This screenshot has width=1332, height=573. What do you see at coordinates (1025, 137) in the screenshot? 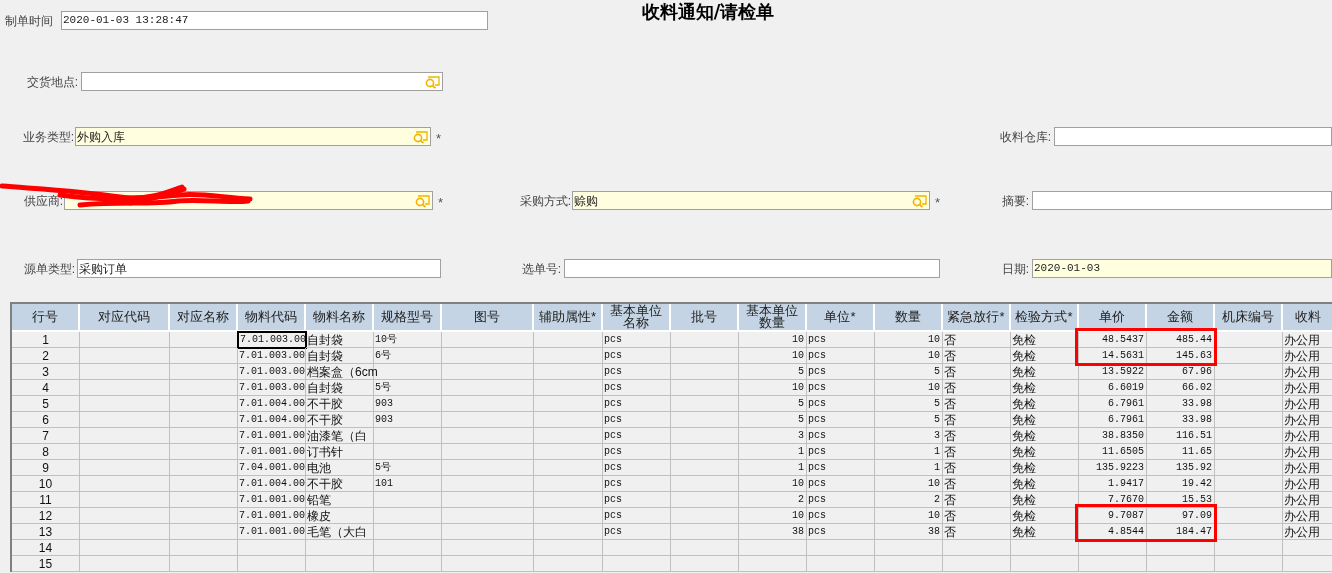
I see `field-label: 收料仓库:` at bounding box center [1025, 137].